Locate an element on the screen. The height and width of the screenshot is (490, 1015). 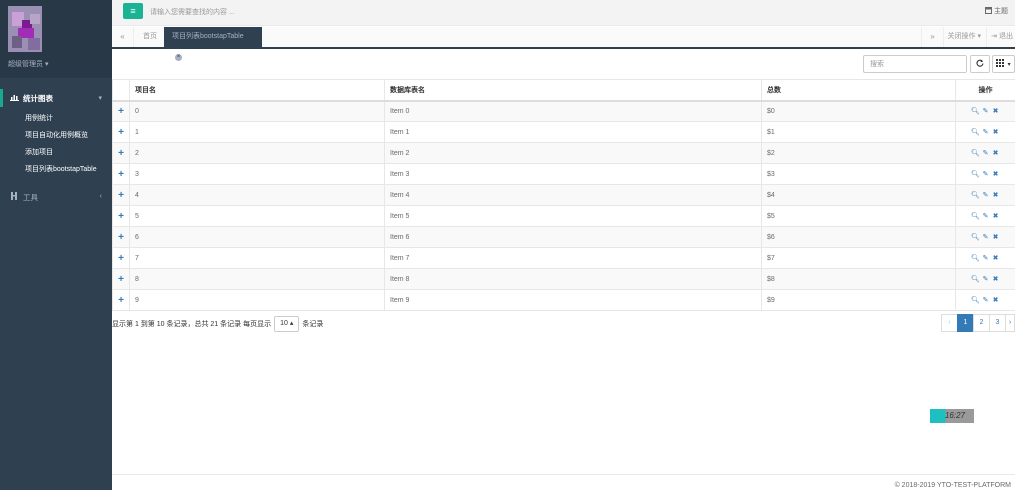
sidebar-item-project-list: 项目列表bootstapTable is located at coordinates (56, 169).